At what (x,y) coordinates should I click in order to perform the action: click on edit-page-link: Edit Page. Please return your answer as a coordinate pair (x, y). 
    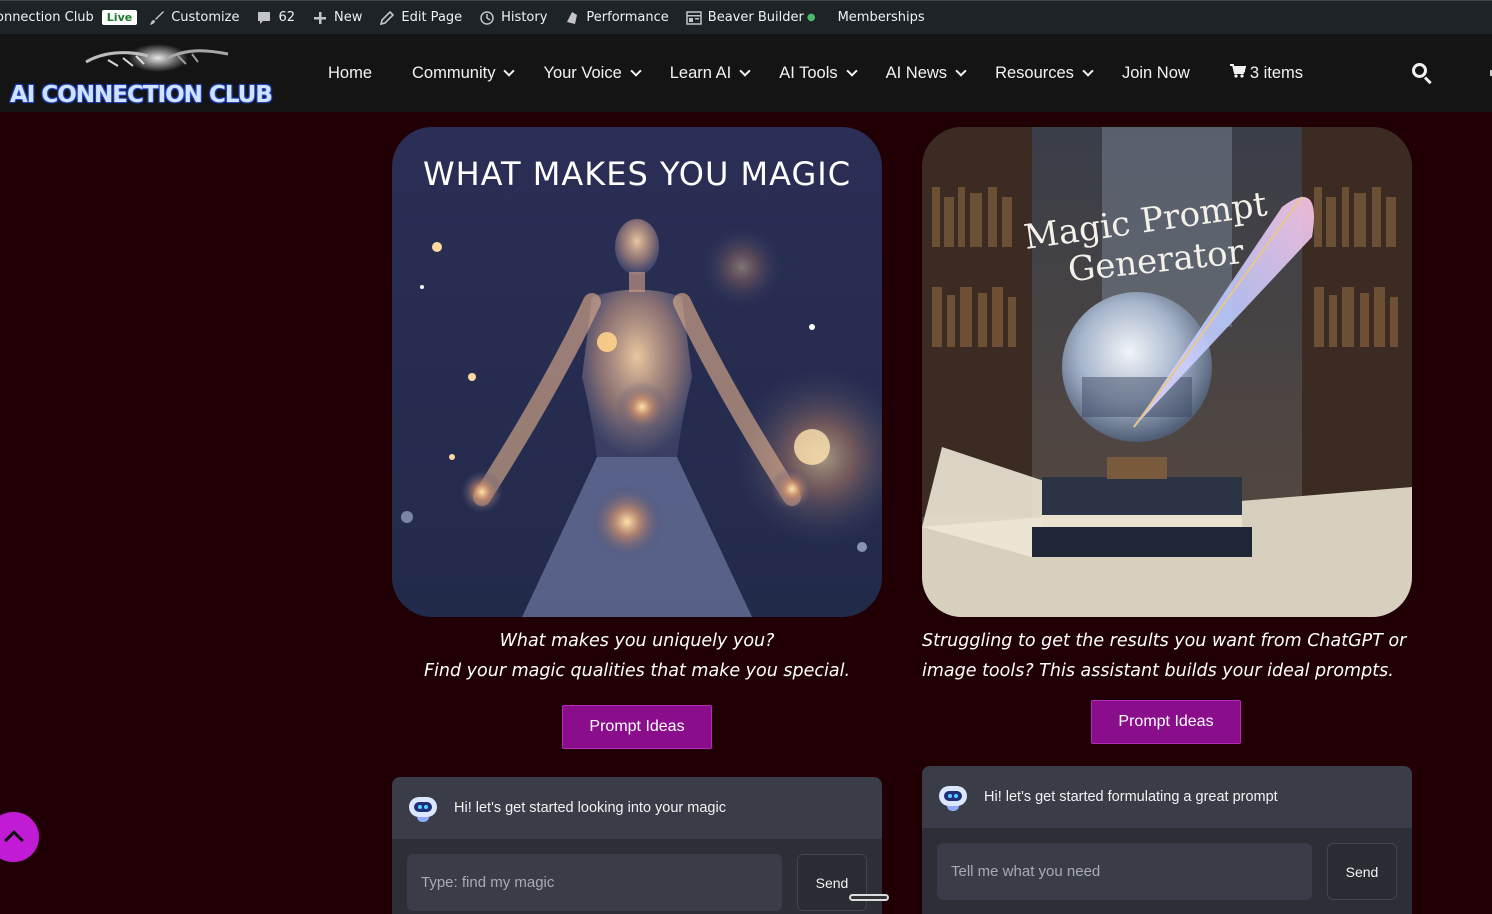
    Looking at the image, I should click on (420, 18).